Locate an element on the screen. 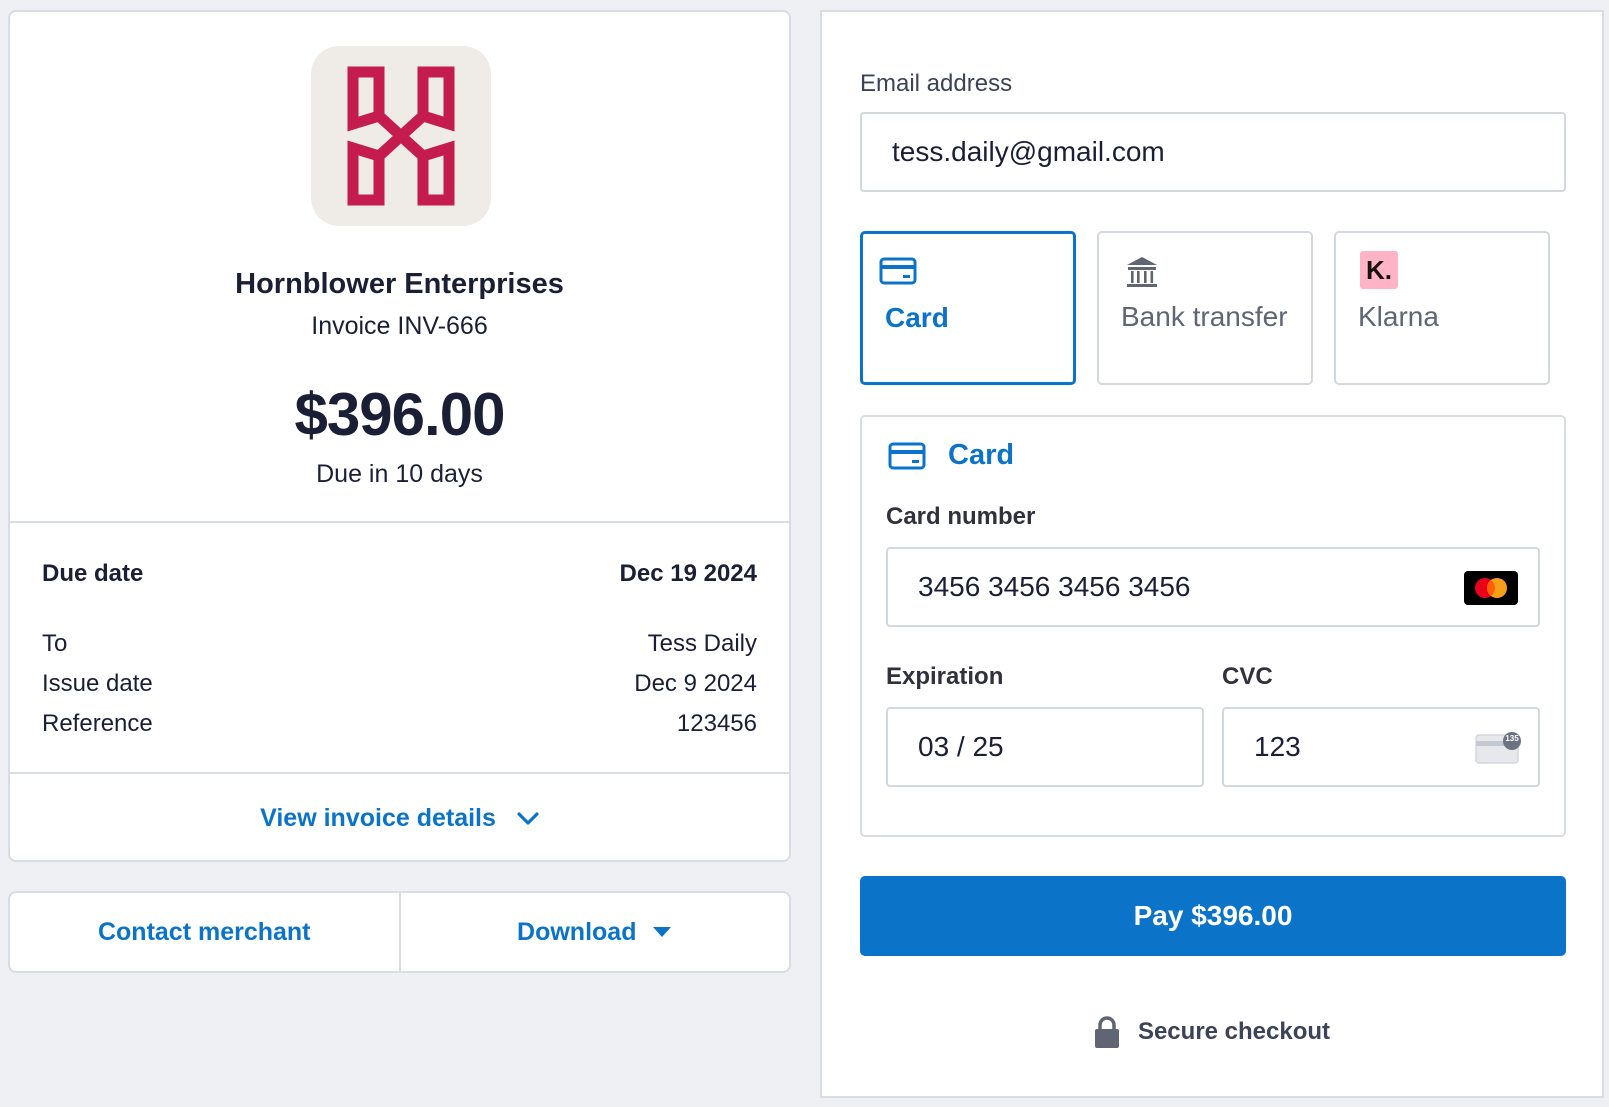  contact-merchant-button: Contact merchant is located at coordinates (204, 932).